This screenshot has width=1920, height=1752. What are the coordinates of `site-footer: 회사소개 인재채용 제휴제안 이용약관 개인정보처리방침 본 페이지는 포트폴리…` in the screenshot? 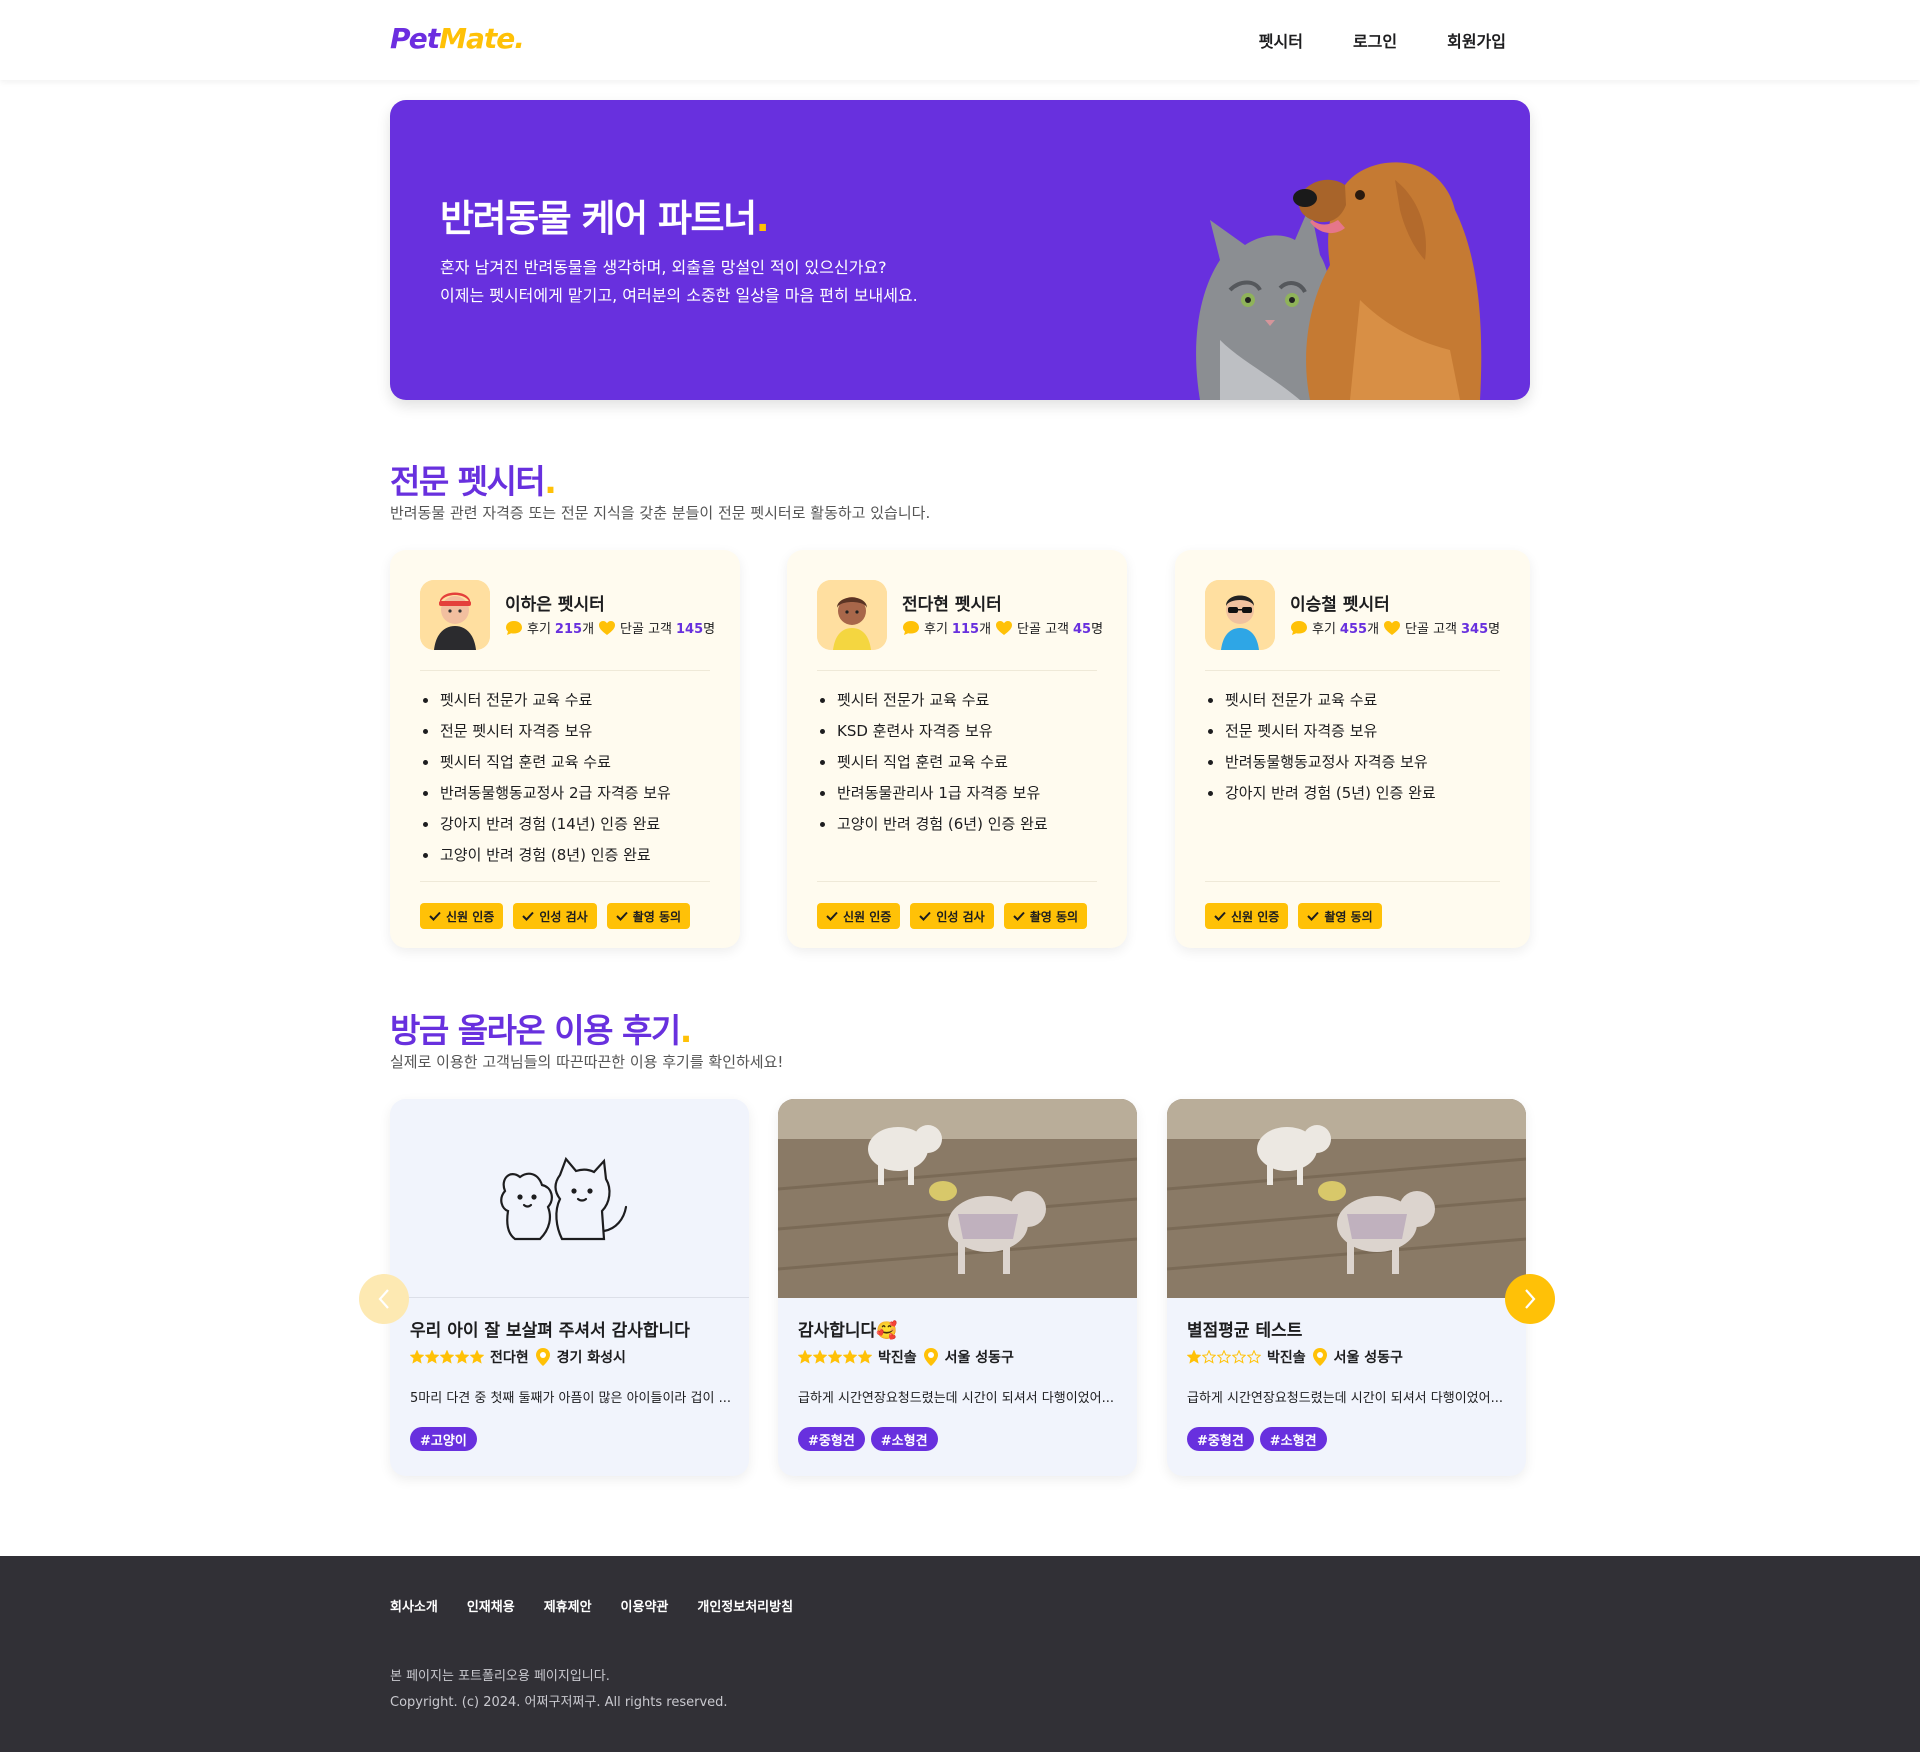 It's located at (960, 1654).